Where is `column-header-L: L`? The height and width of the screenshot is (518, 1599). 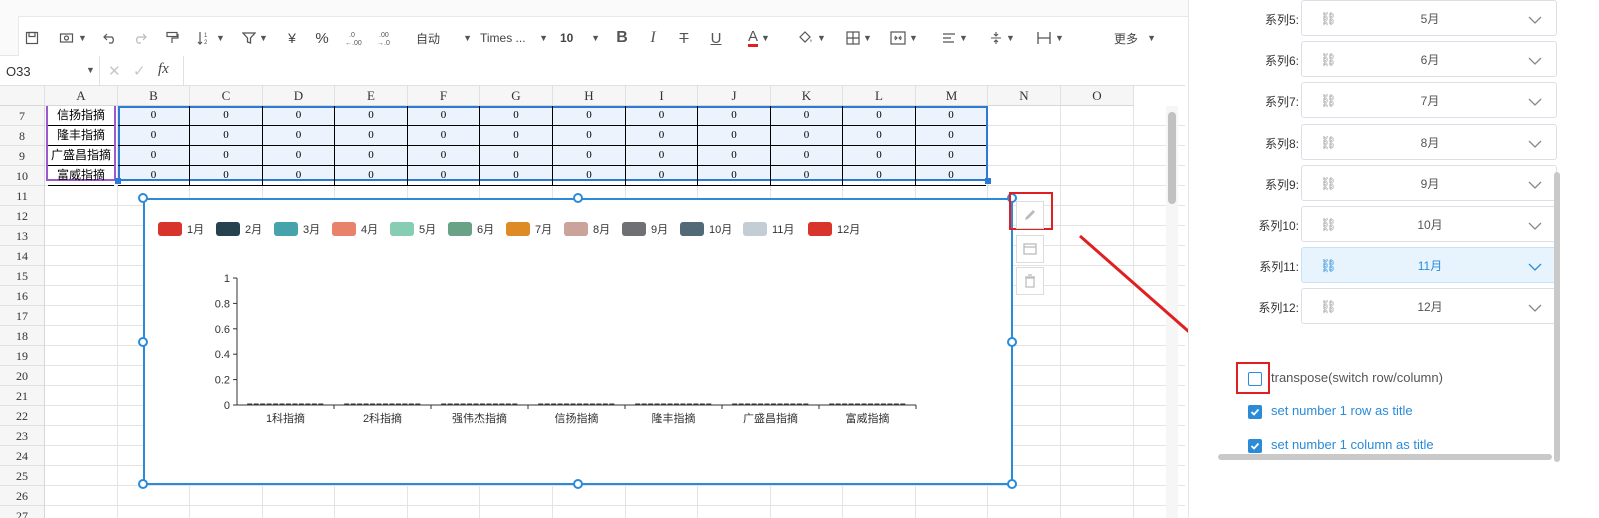 column-header-L: L is located at coordinates (879, 96).